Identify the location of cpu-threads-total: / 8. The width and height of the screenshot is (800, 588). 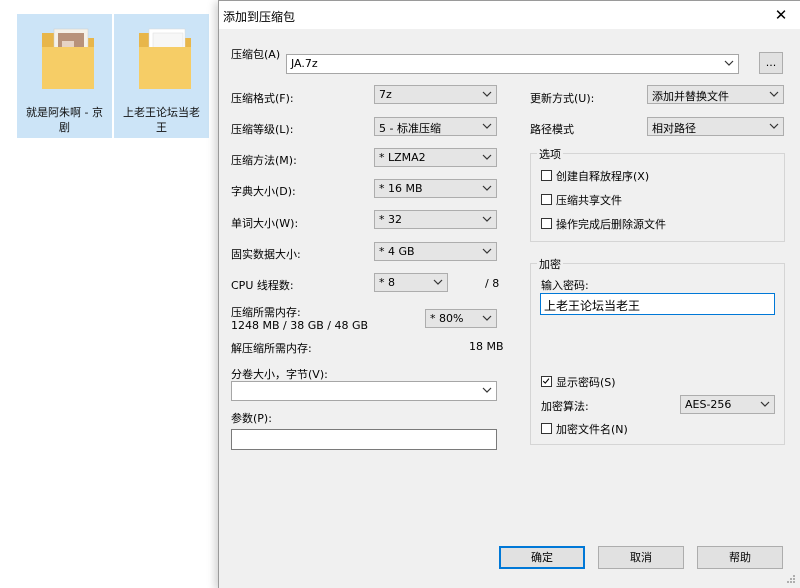
(492, 283).